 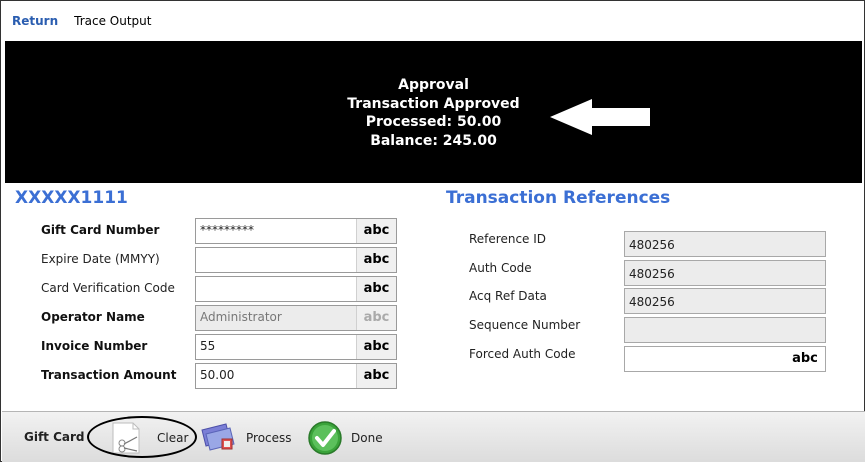 I want to click on bottom-toolbar: Gift Card Clear Process Done, so click(x=433, y=436).